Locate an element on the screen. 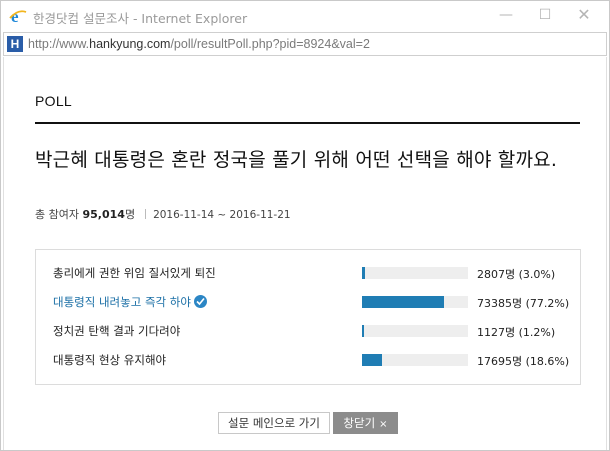  close-icon: ✕ is located at coordinates (584, 15).